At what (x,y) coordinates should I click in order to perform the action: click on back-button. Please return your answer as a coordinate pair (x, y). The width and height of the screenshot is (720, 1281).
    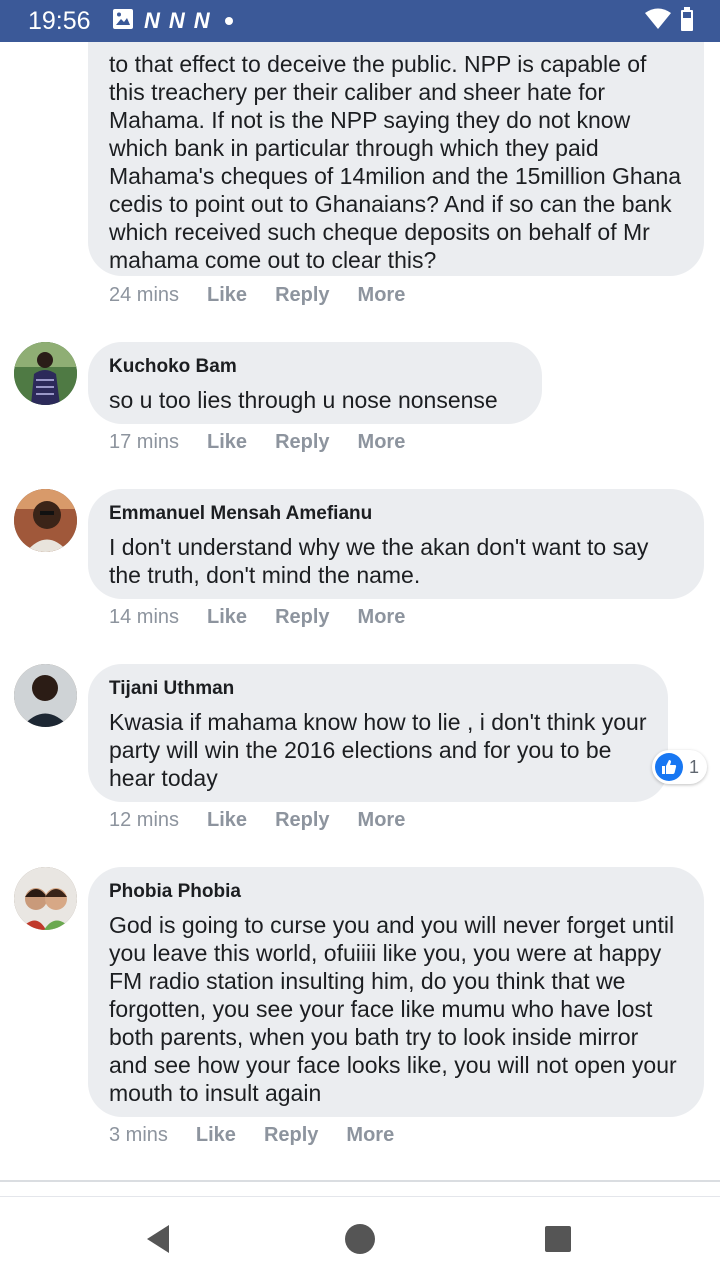
    Looking at the image, I should click on (158, 1239).